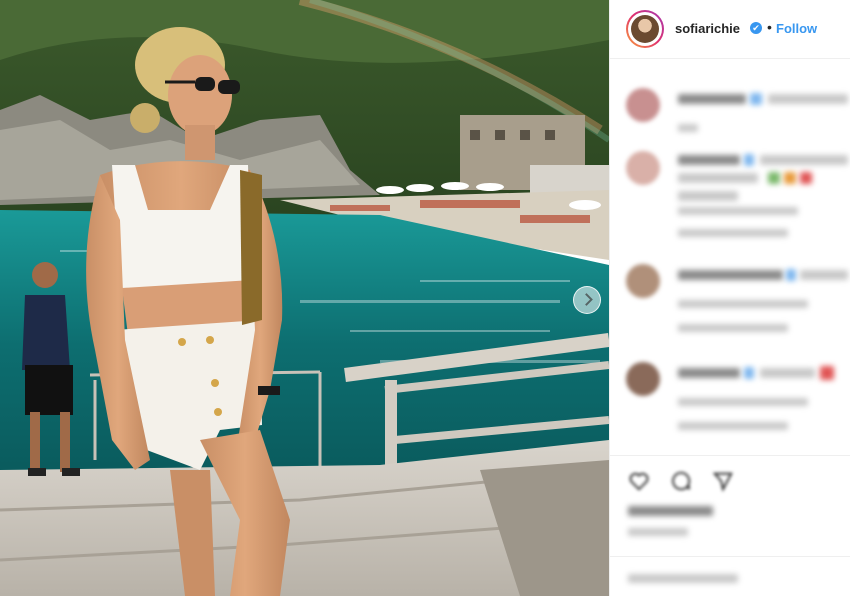 Image resolution: width=850 pixels, height=597 pixels. What do you see at coordinates (639, 481) in the screenshot?
I see `heart-icon` at bounding box center [639, 481].